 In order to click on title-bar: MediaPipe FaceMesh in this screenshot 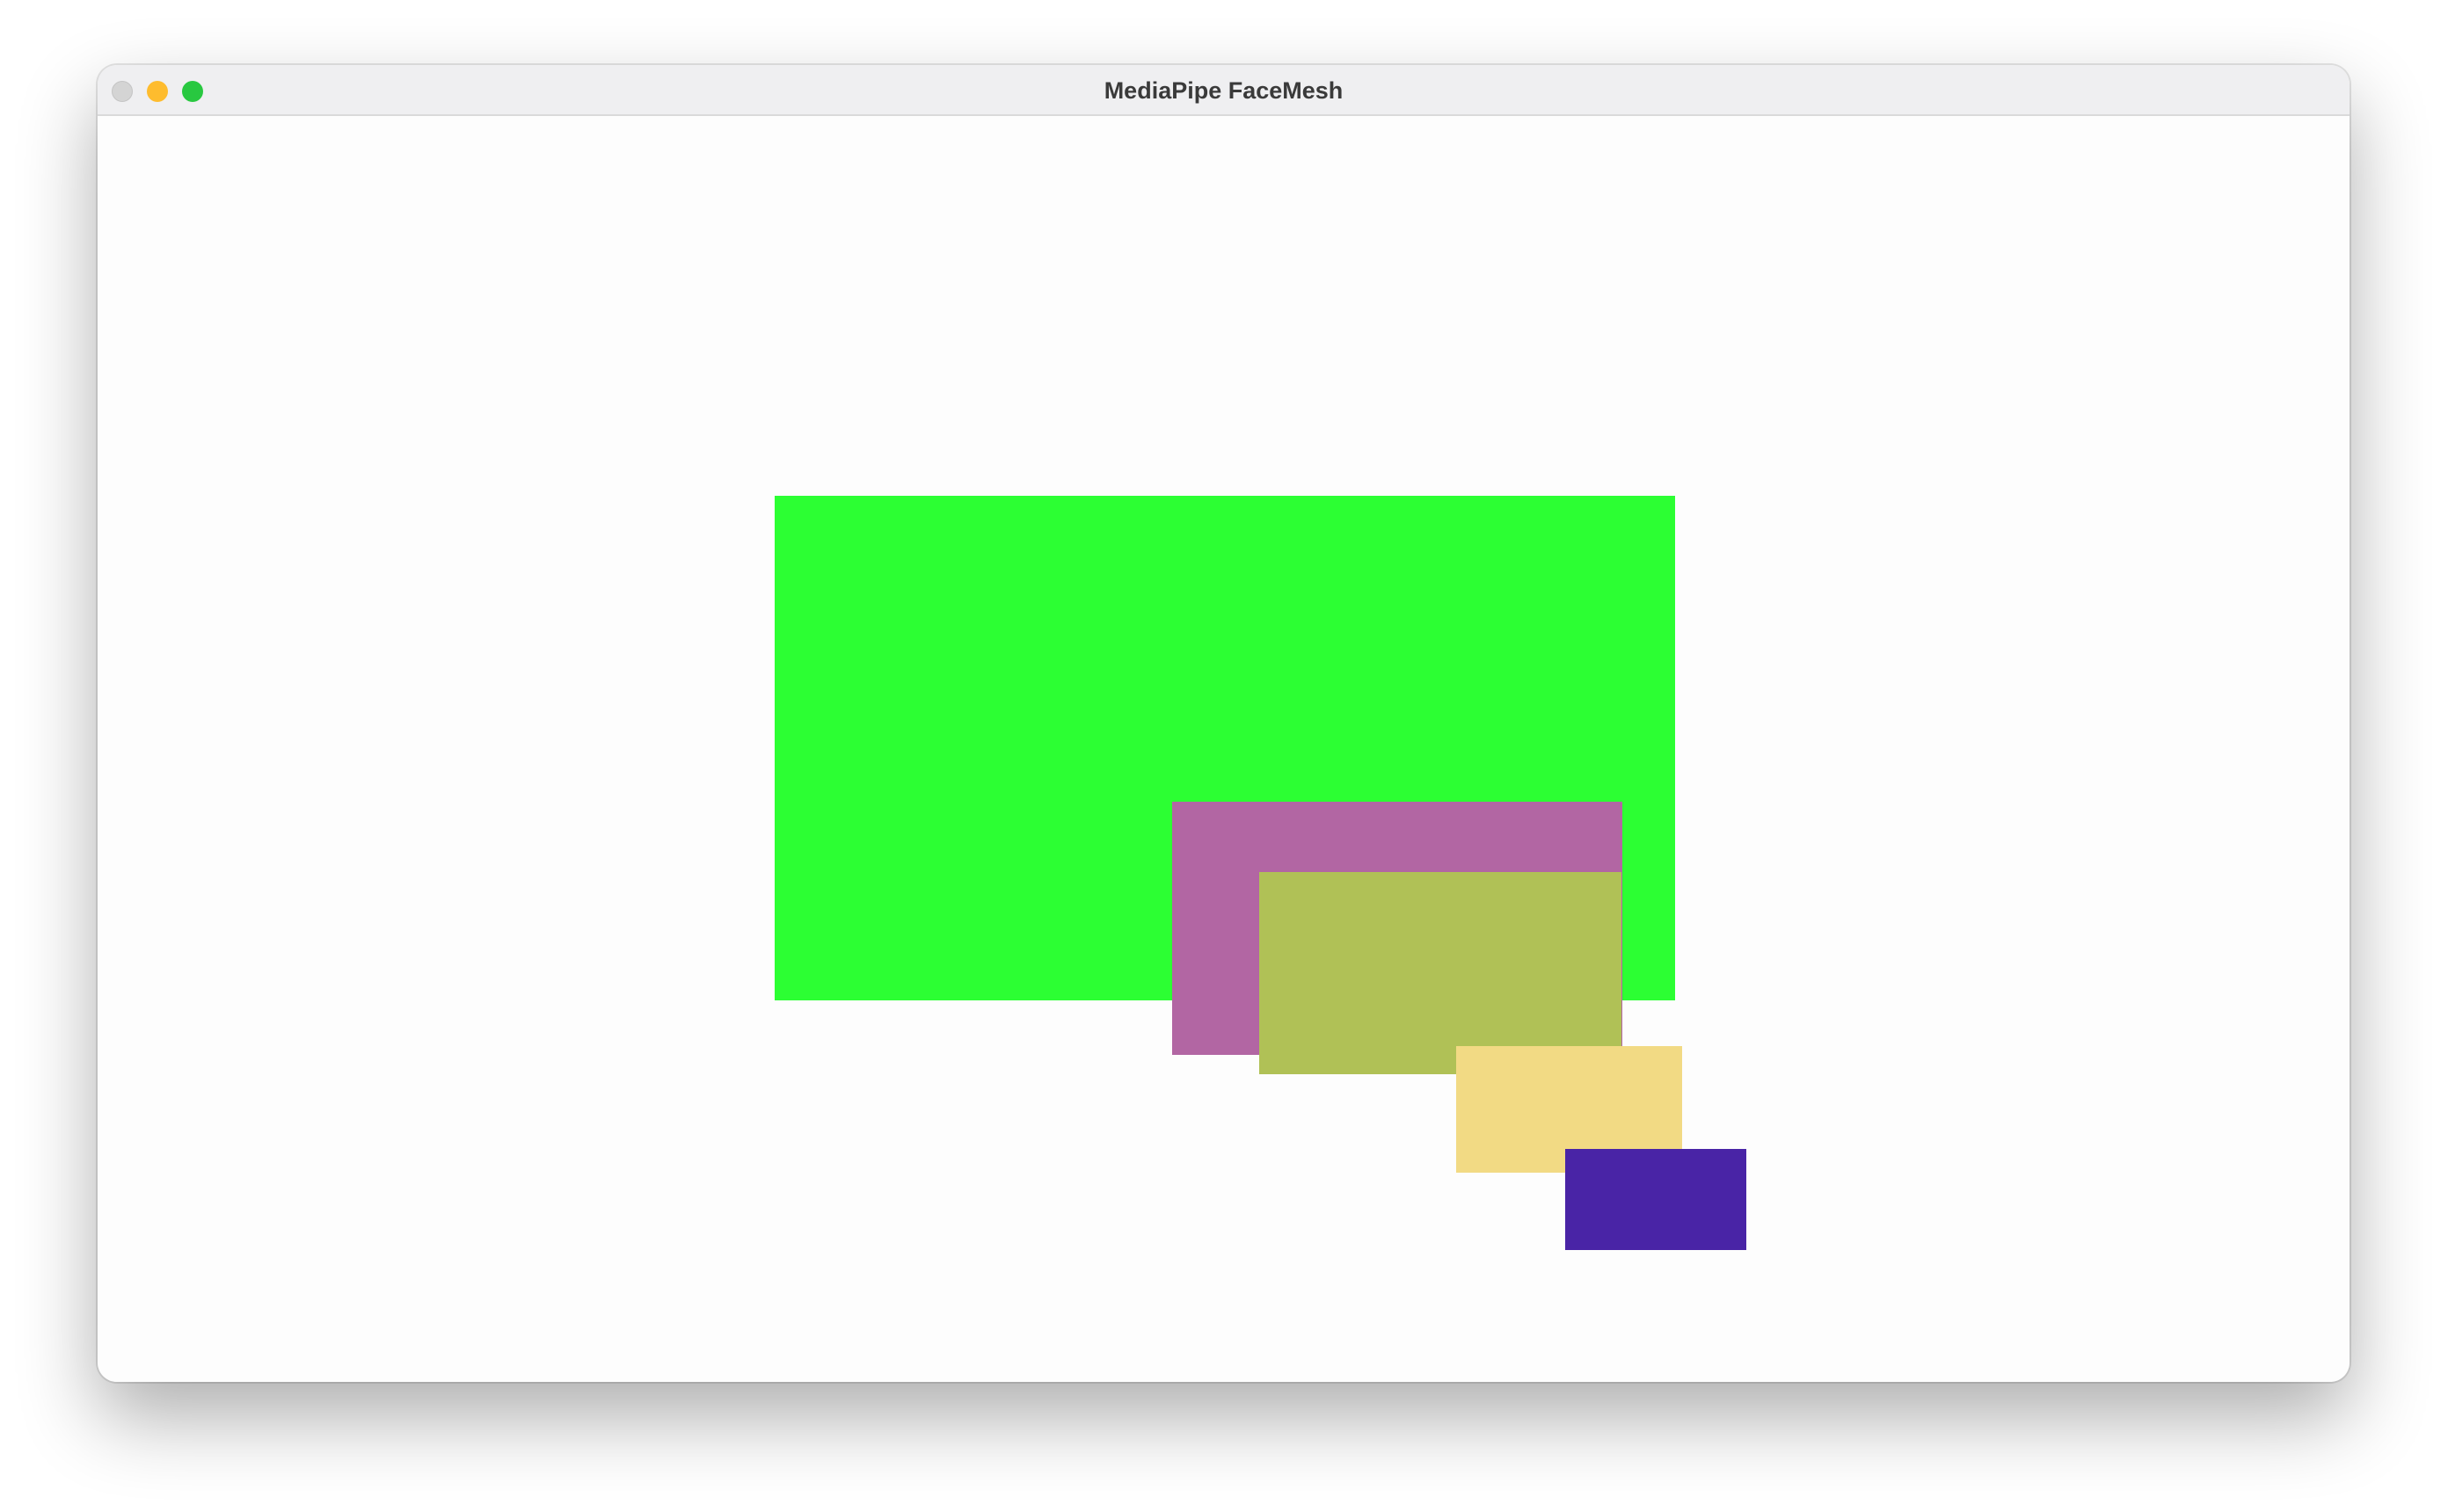, I will do `click(1224, 91)`.